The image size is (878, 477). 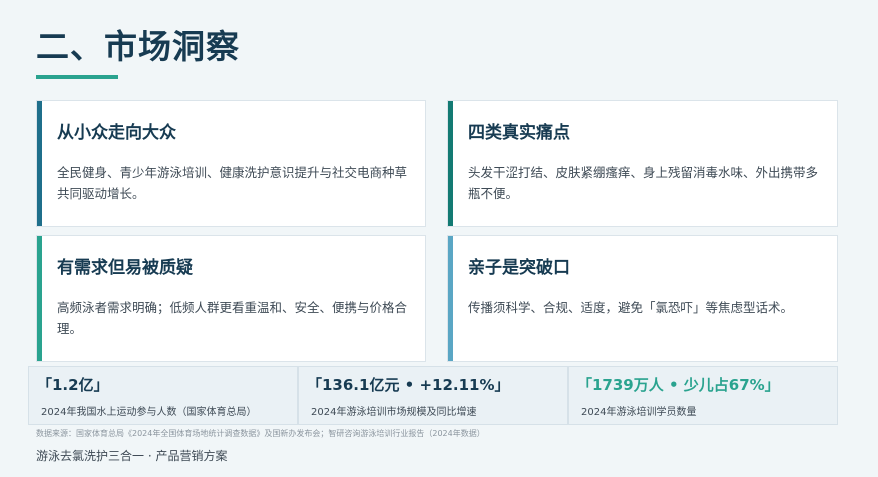 What do you see at coordinates (125, 268) in the screenshot?
I see `card-title: 有需求但易被质疑` at bounding box center [125, 268].